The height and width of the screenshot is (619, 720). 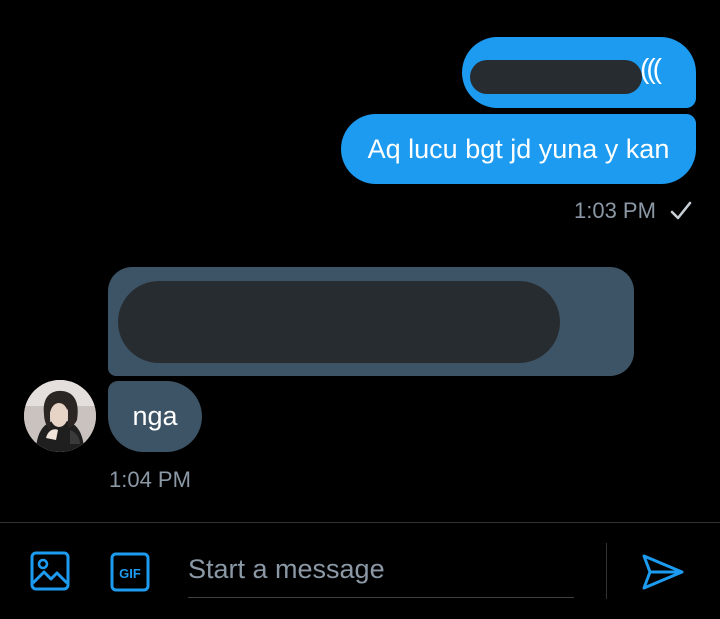 What do you see at coordinates (606, 571) in the screenshot?
I see `composer-divider` at bounding box center [606, 571].